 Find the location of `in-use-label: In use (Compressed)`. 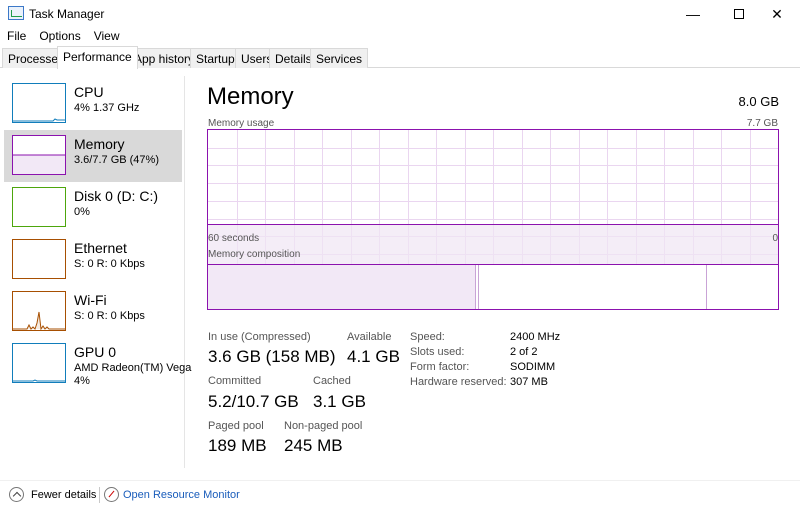

in-use-label: In use (Compressed) is located at coordinates (259, 337).